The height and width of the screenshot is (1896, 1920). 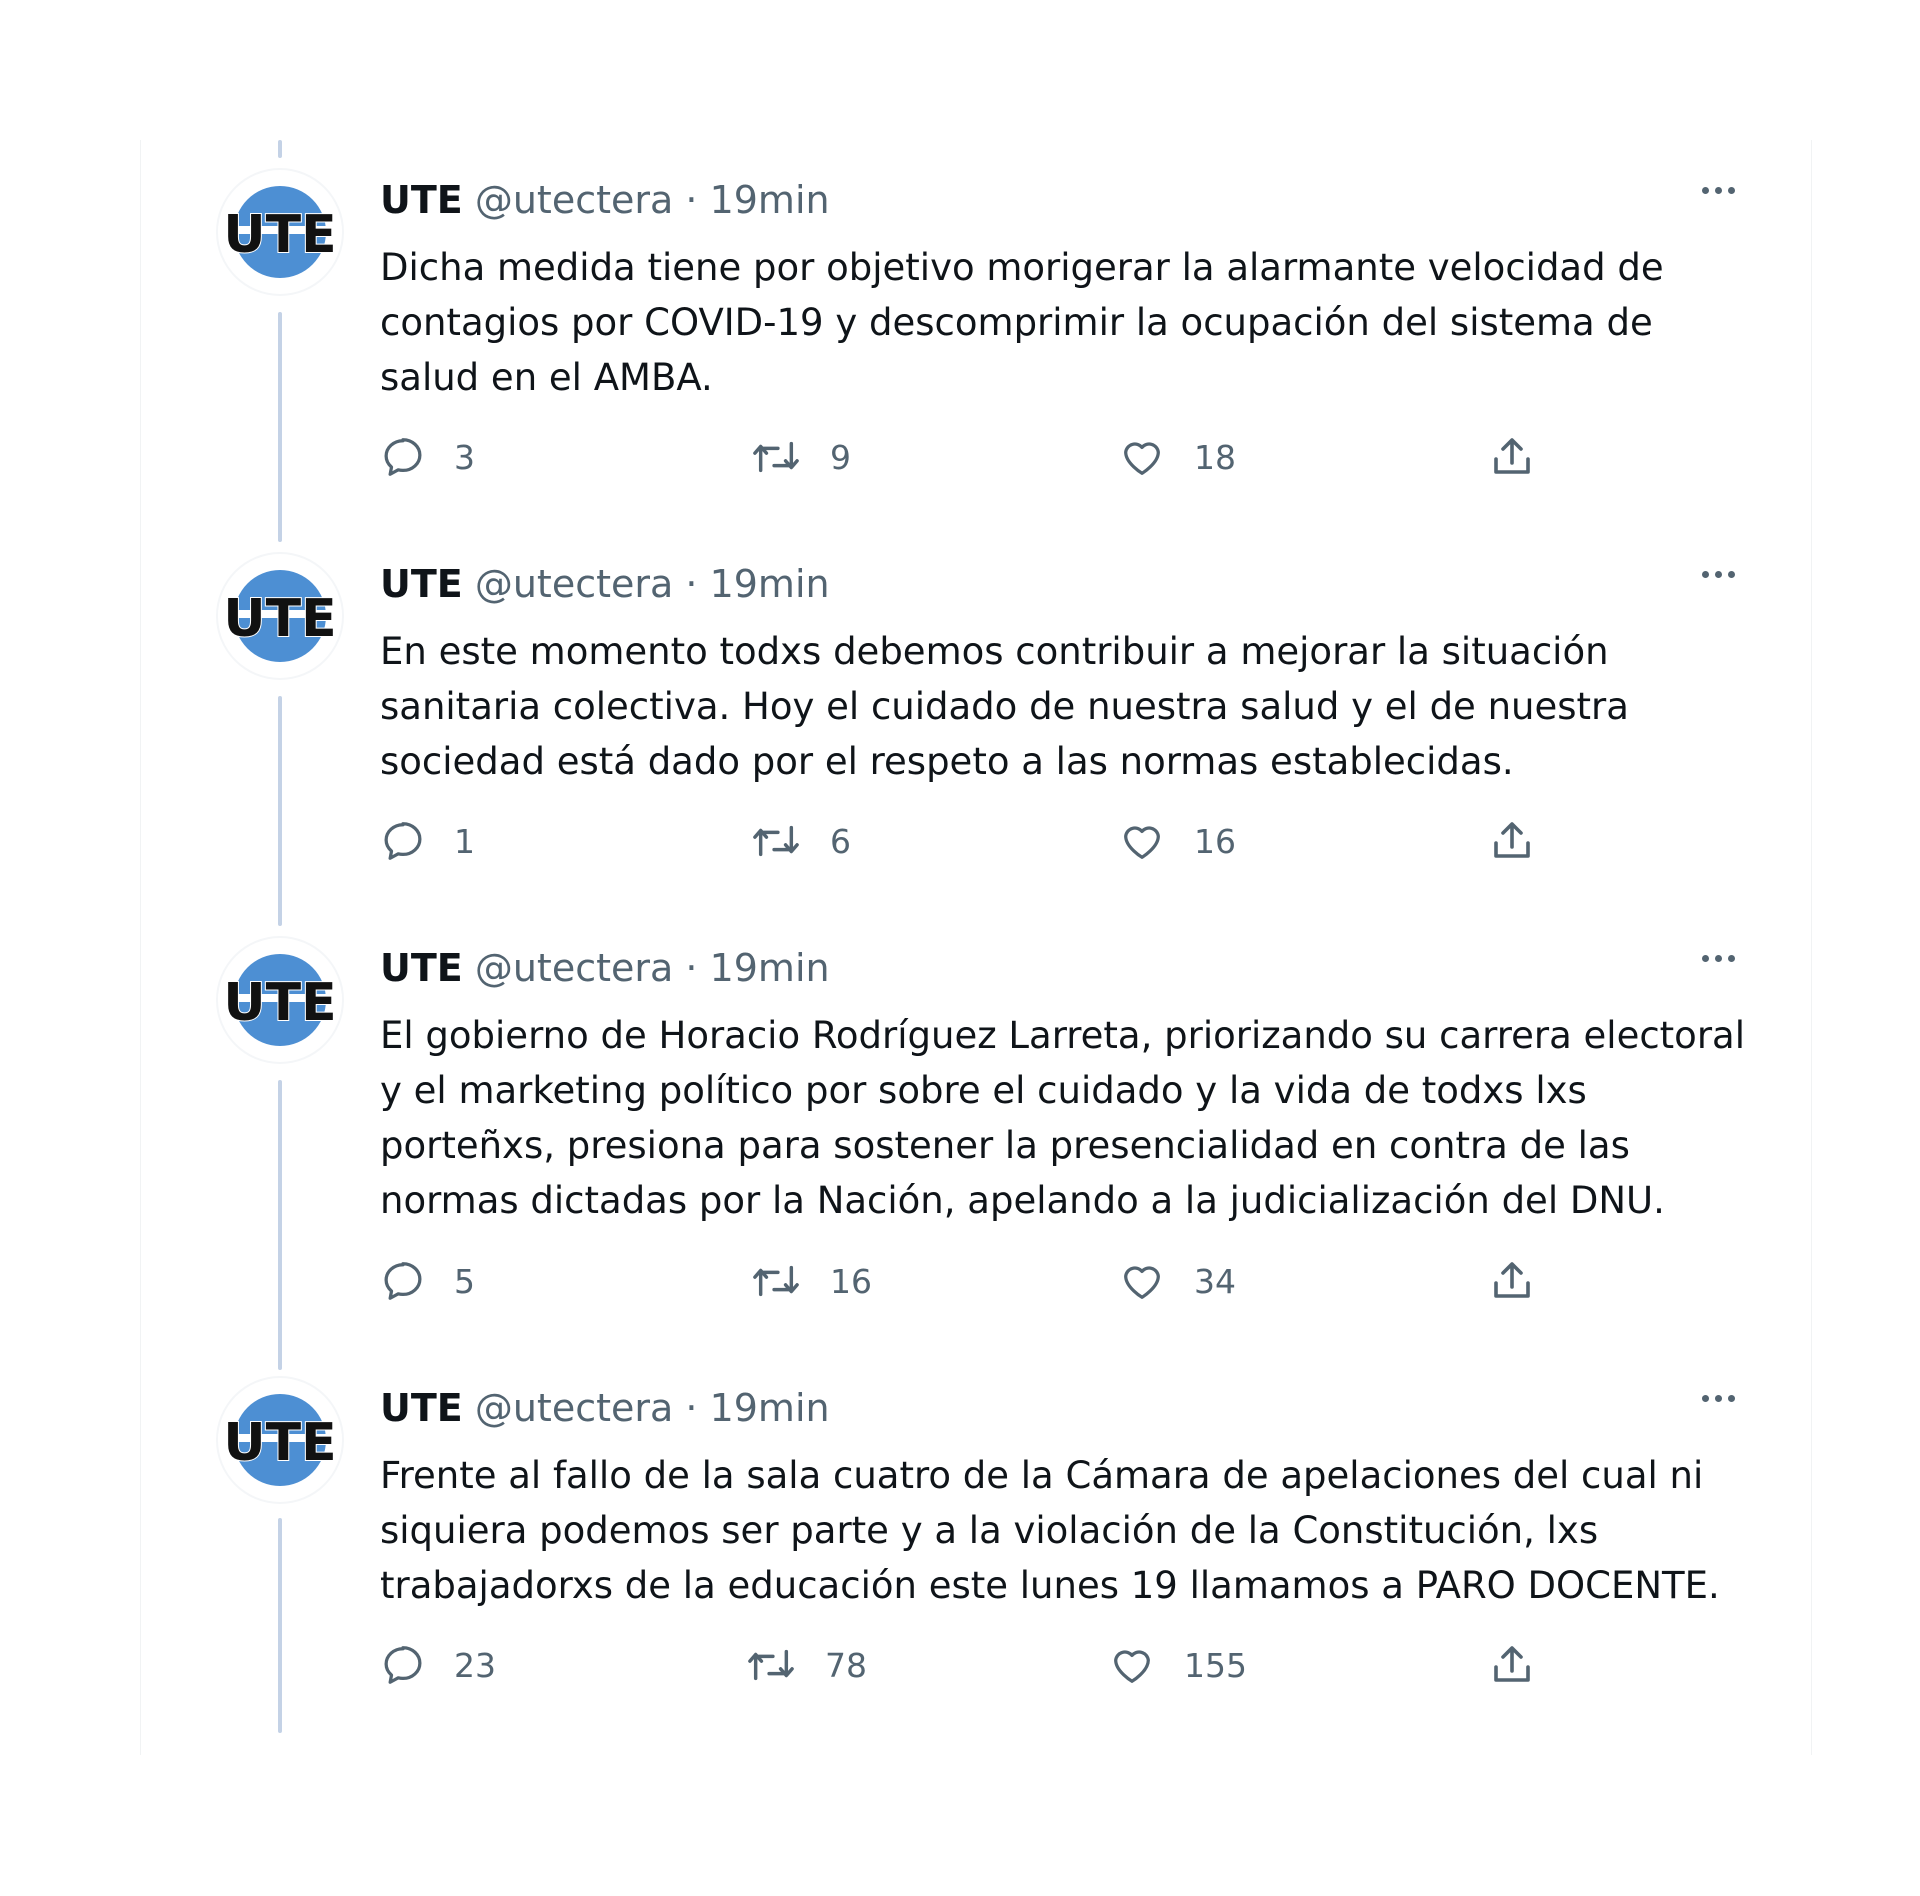 I want to click on reply-count: 3, so click(x=464, y=457).